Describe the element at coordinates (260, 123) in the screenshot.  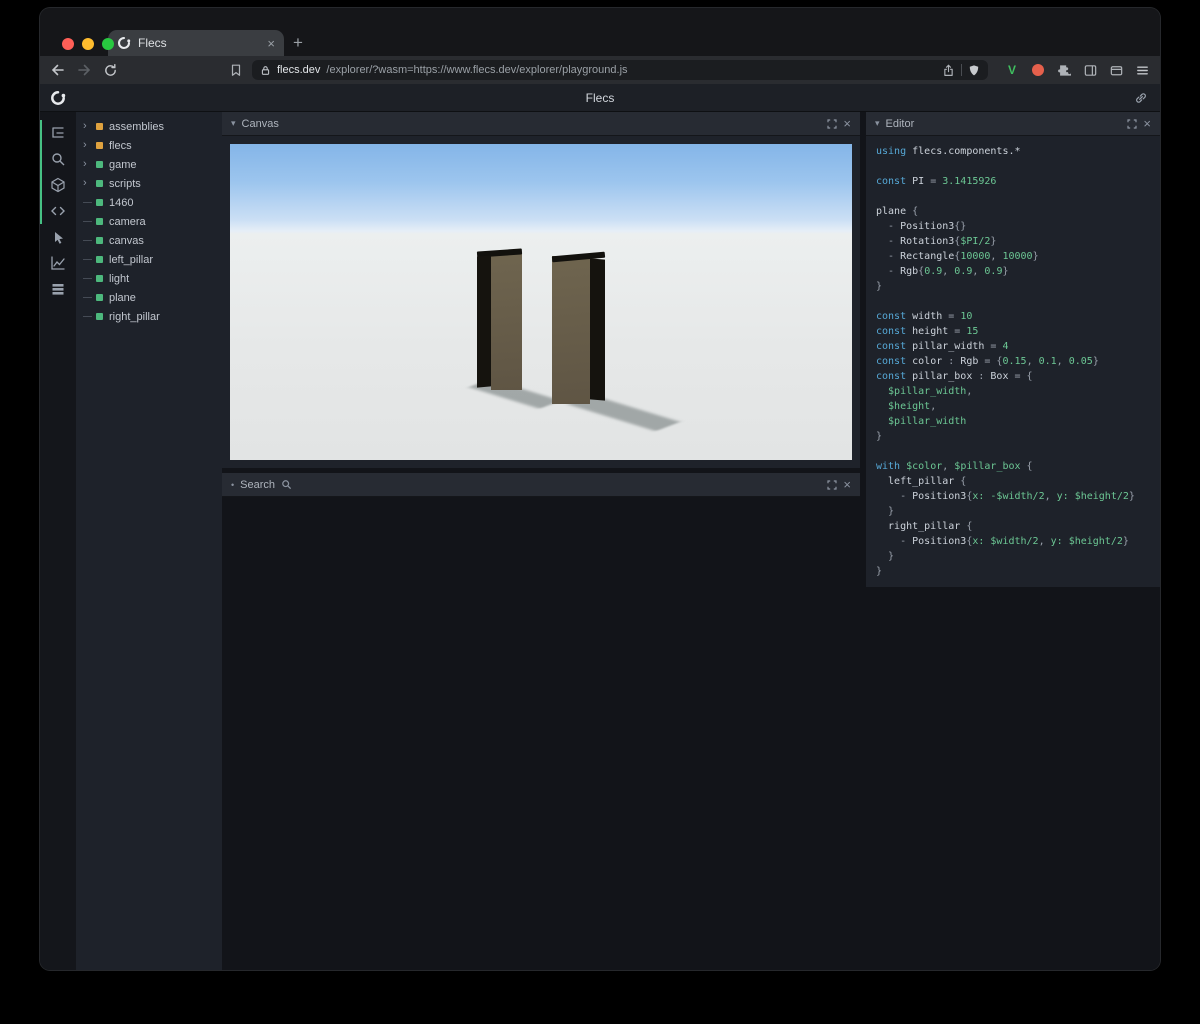
I see `canvas-panel-title: Canvas` at that location.